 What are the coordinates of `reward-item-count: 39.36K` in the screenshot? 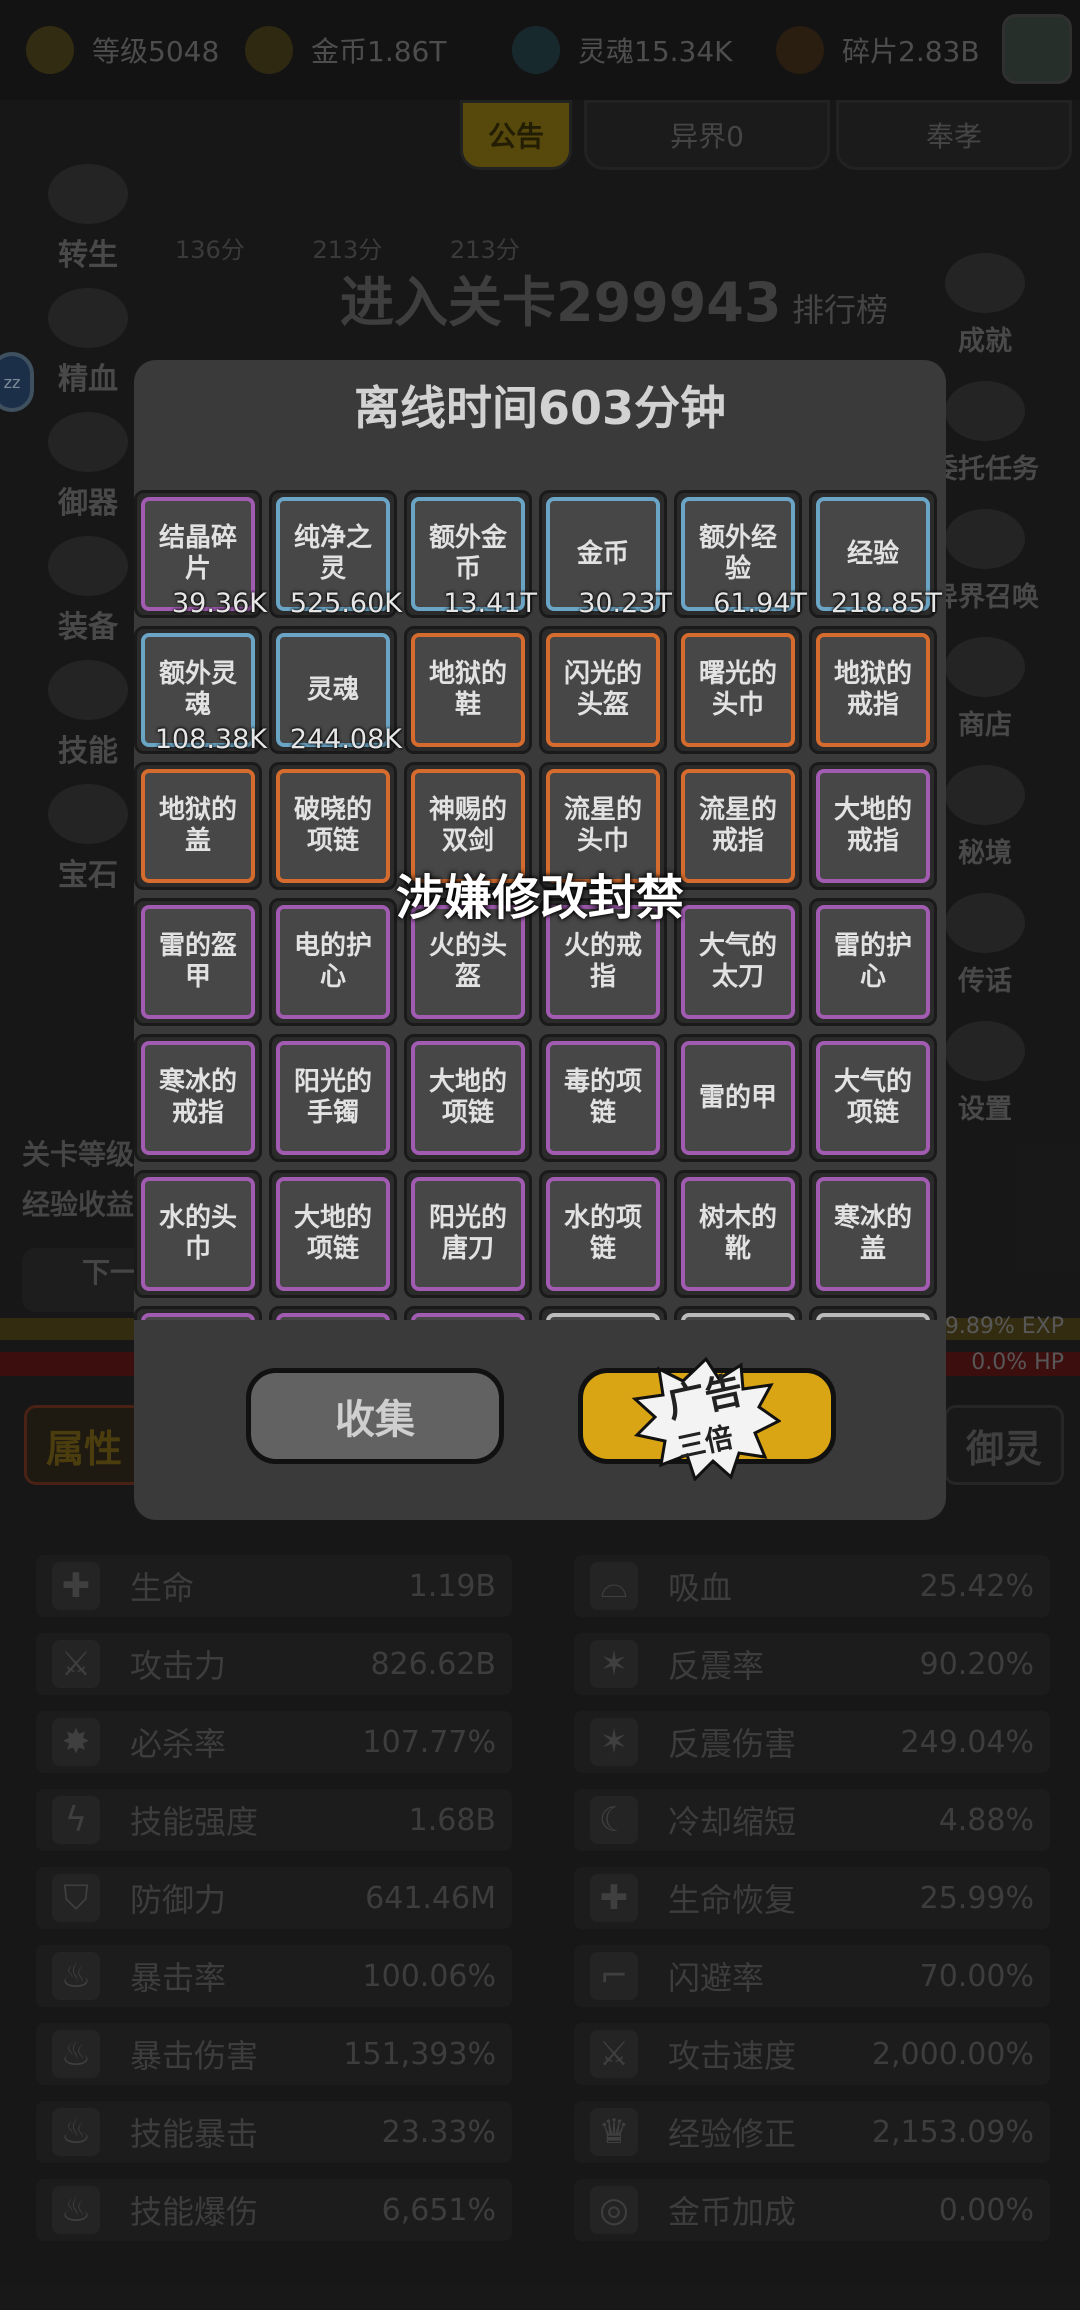 It's located at (219, 603).